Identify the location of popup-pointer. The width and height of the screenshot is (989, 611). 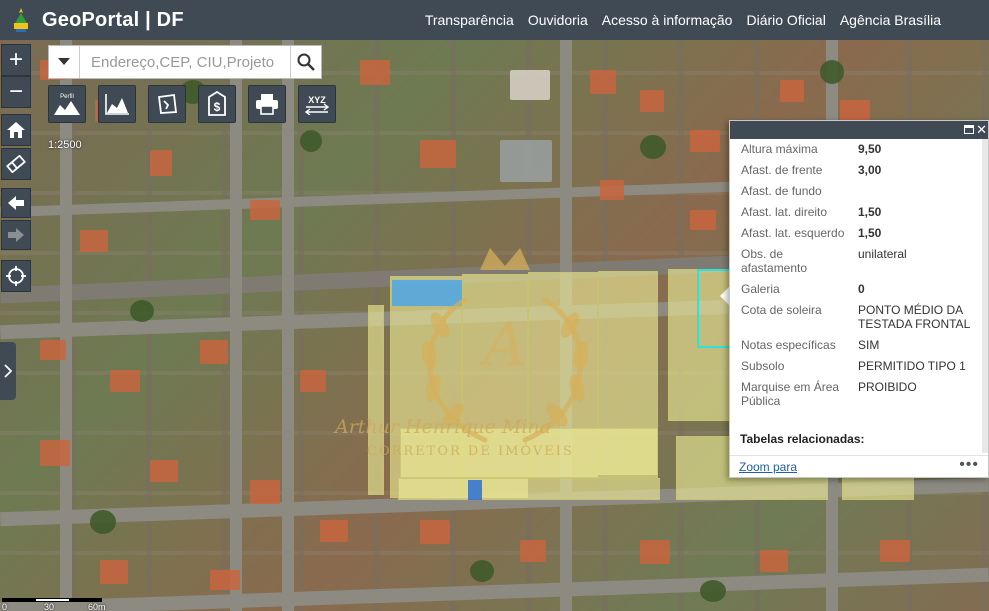
(724, 296).